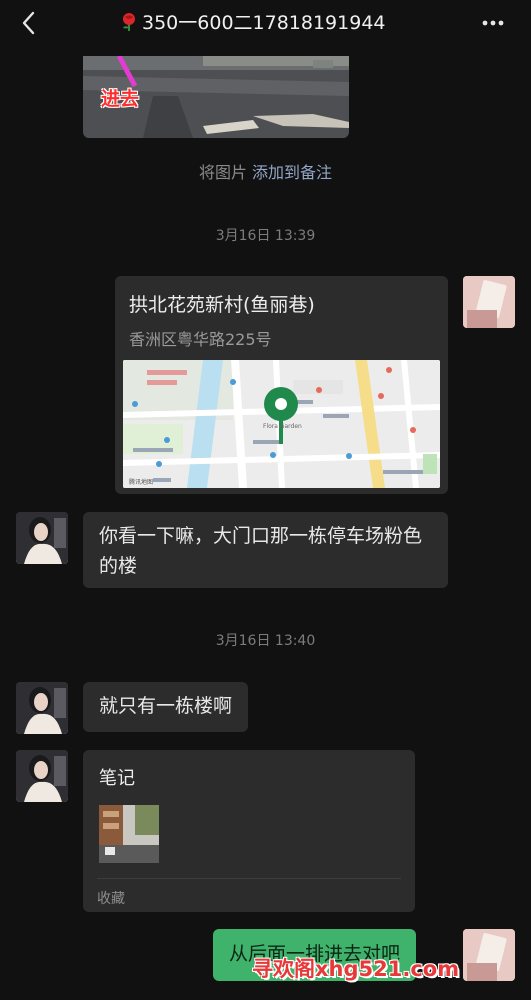 Image resolution: width=531 pixels, height=1000 pixels. What do you see at coordinates (292, 172) in the screenshot?
I see `add-to-note-link: 添加到备注` at bounding box center [292, 172].